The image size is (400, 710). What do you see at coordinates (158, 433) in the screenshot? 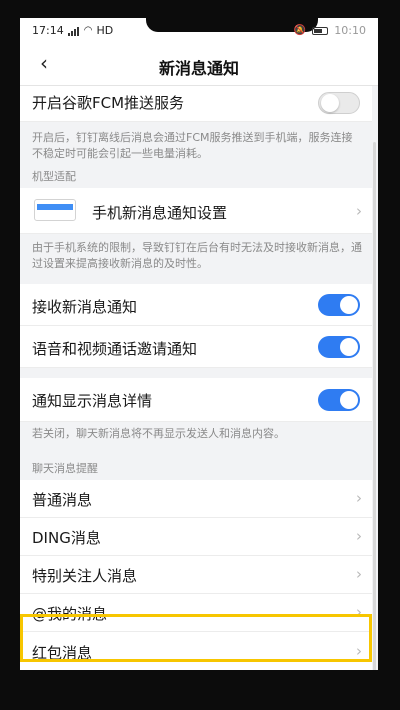
I see `detail-note: 若关闭，聊天新消息将不再显示发送人和消息内容。` at bounding box center [158, 433].